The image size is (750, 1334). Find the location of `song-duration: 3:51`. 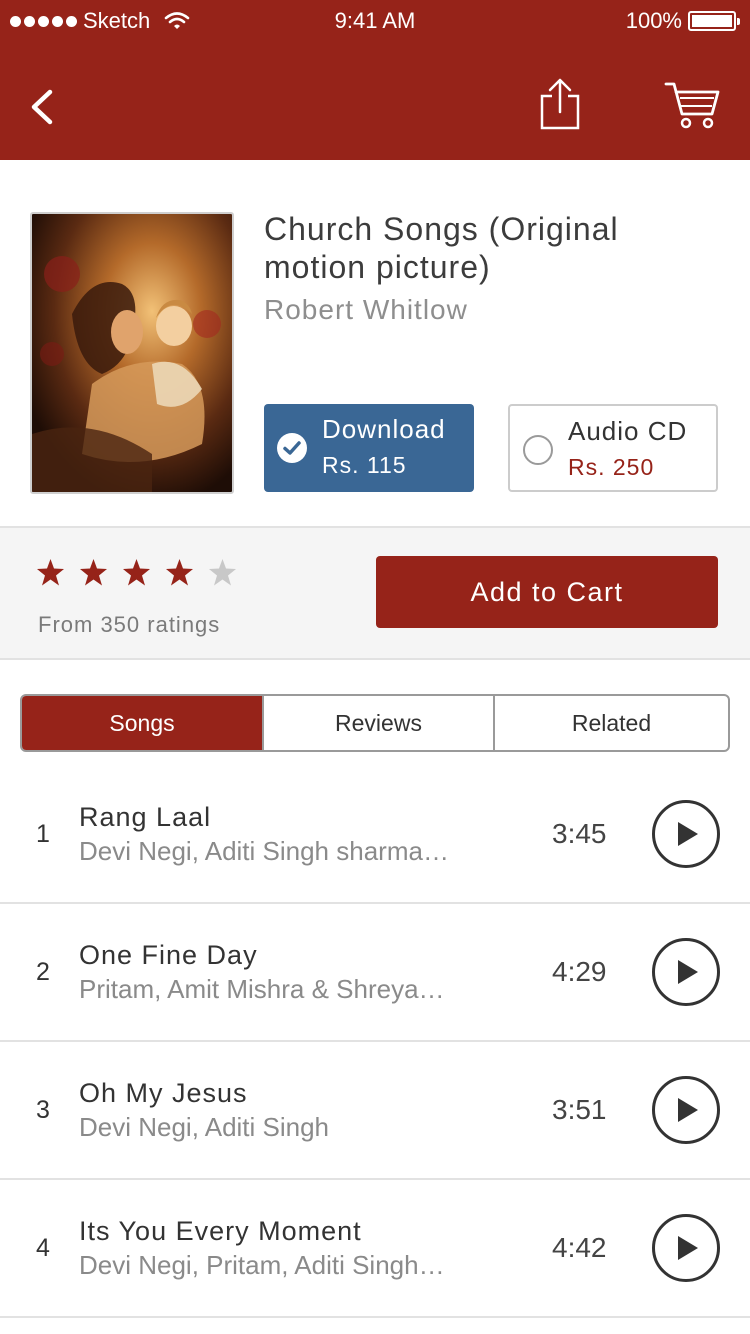

song-duration: 3:51 is located at coordinates (579, 1109).